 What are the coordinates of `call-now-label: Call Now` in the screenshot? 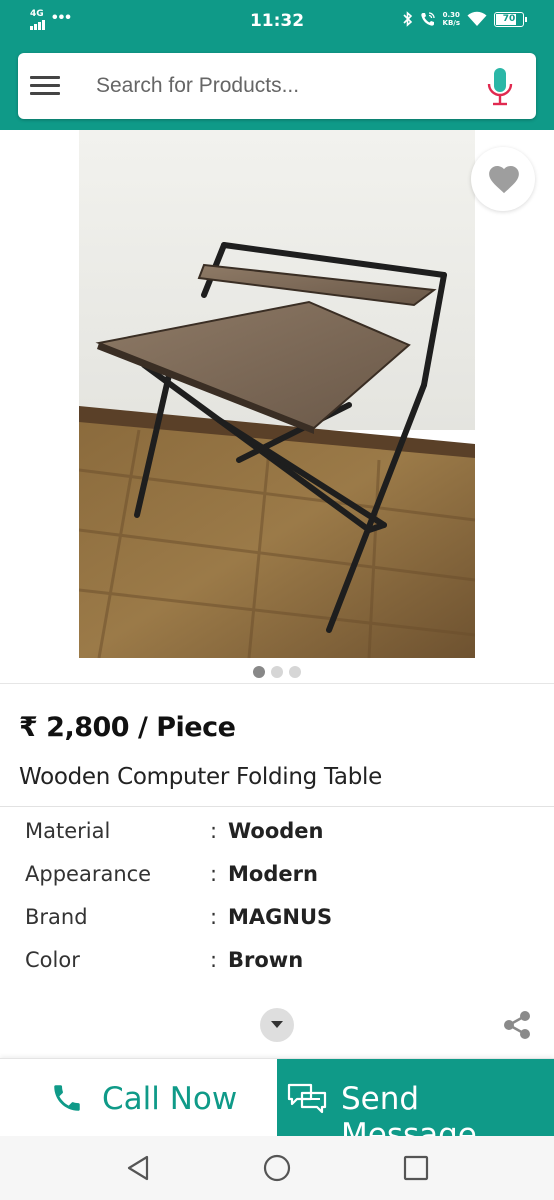 It's located at (170, 1099).